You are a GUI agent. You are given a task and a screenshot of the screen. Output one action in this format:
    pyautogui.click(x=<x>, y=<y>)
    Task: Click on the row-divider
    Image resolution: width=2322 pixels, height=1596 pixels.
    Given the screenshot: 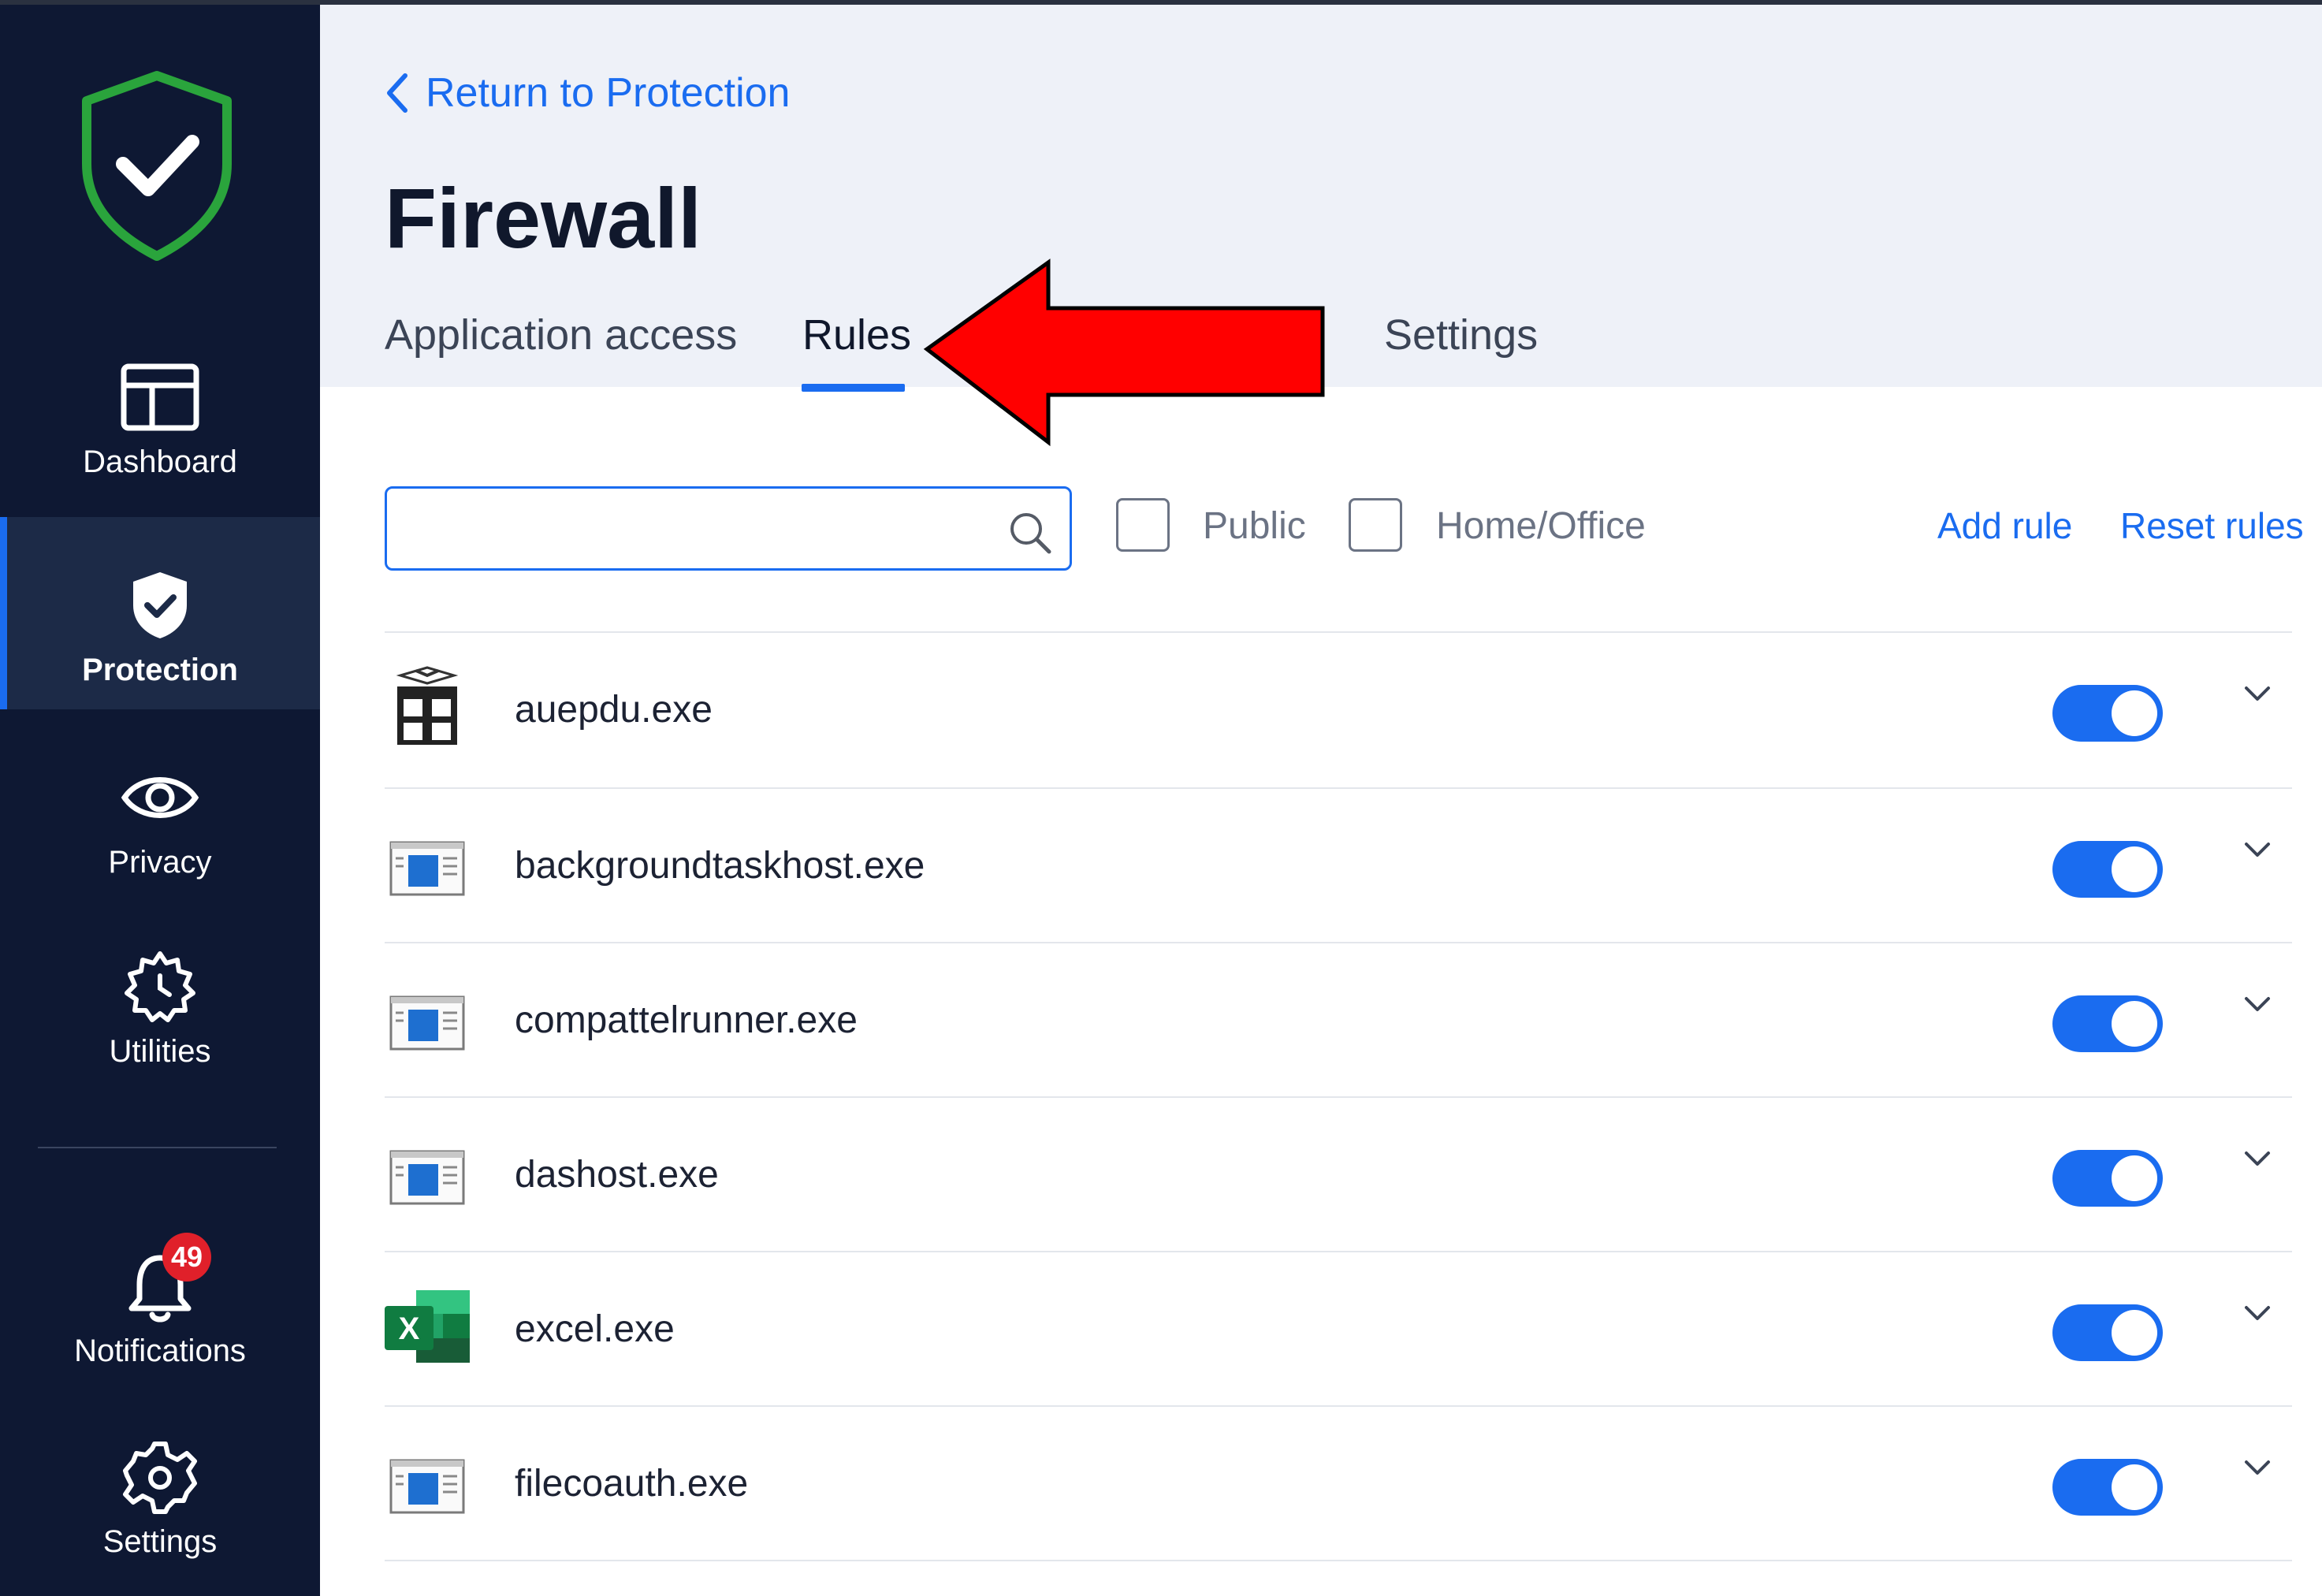 What is the action you would take?
    pyautogui.click(x=1338, y=1560)
    